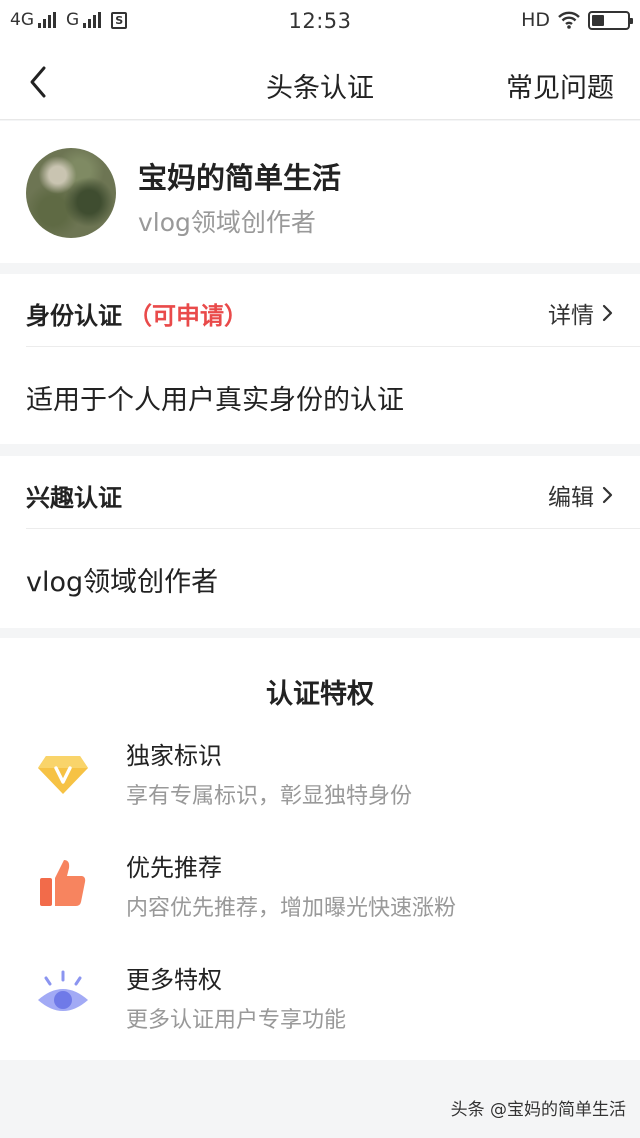 The image size is (640, 1138). Describe the element at coordinates (569, 20) in the screenshot. I see `wifi-icon` at that location.